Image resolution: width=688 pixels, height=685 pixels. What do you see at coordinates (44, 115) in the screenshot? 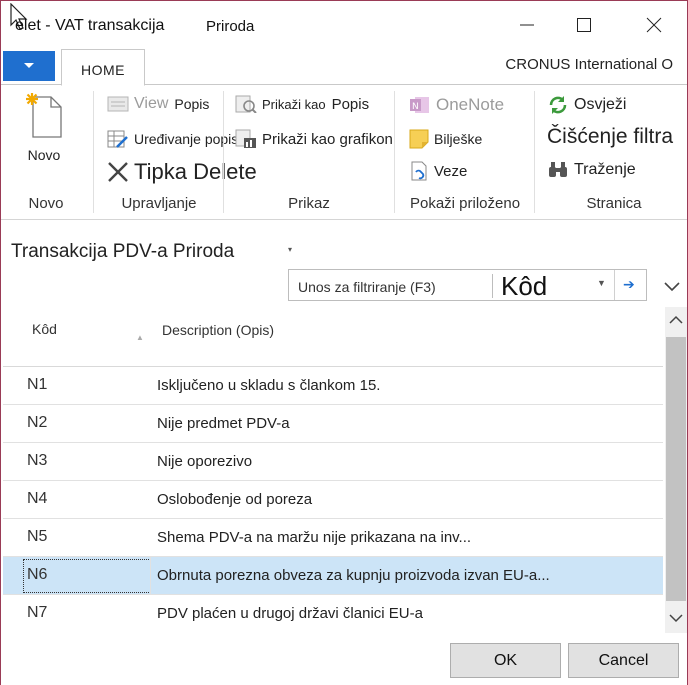
I see `new-document-icon` at bounding box center [44, 115].